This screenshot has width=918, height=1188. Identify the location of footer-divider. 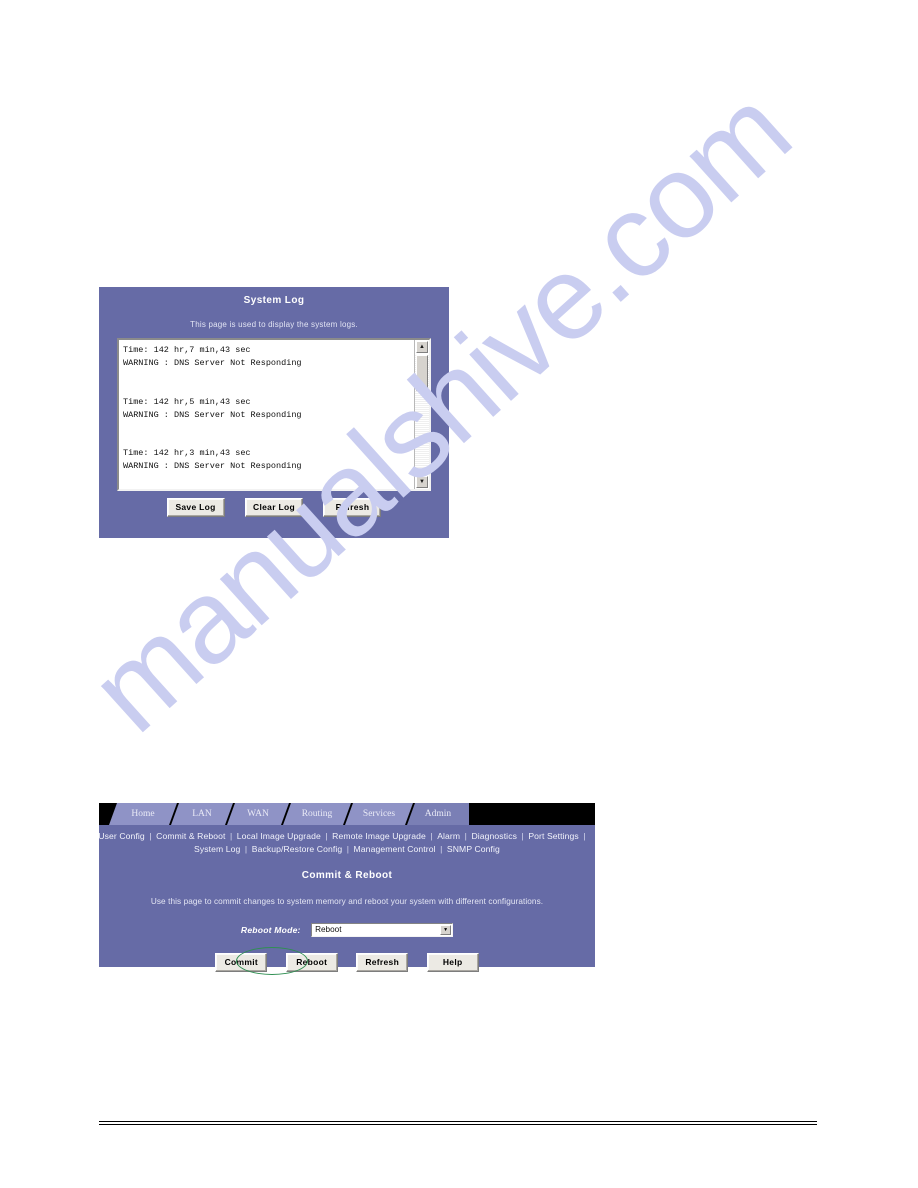
(458, 1123).